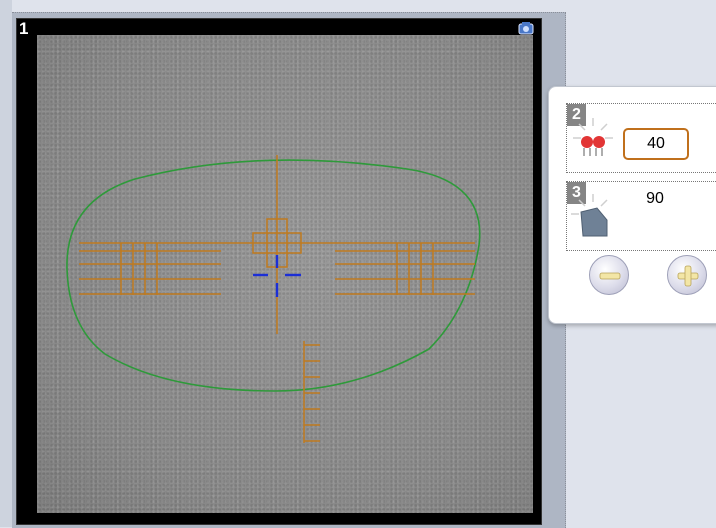  What do you see at coordinates (405, 269) in the screenshot?
I see `reticle-right-block` at bounding box center [405, 269].